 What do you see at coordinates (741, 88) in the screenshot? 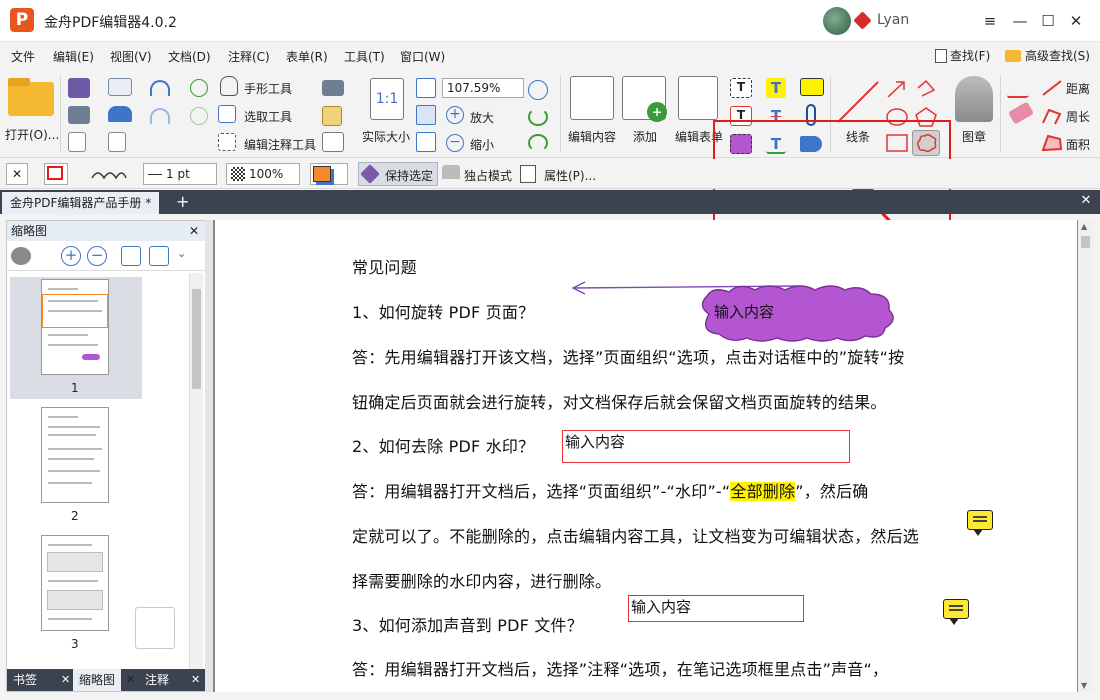
I see `typewriter-icon: T` at bounding box center [741, 88].